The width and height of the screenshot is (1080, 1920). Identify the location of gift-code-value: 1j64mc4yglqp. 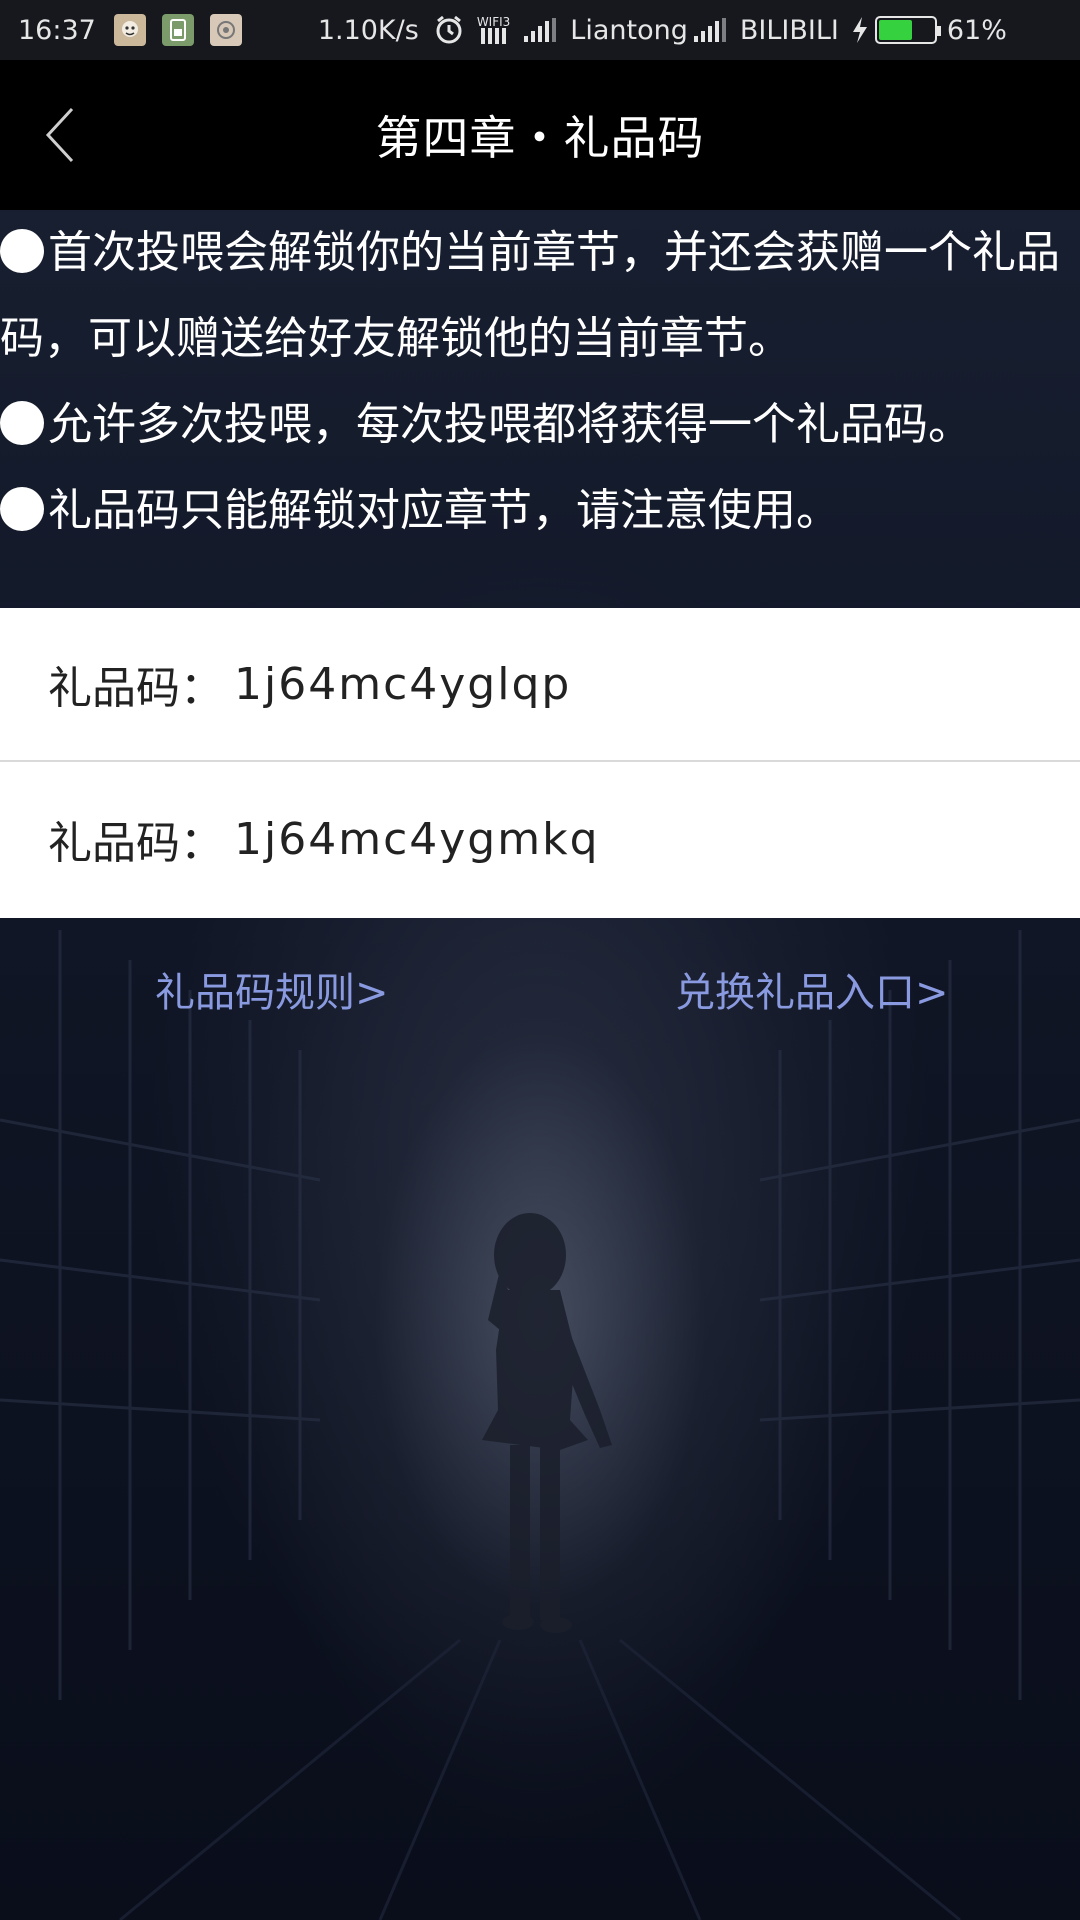
(403, 684).